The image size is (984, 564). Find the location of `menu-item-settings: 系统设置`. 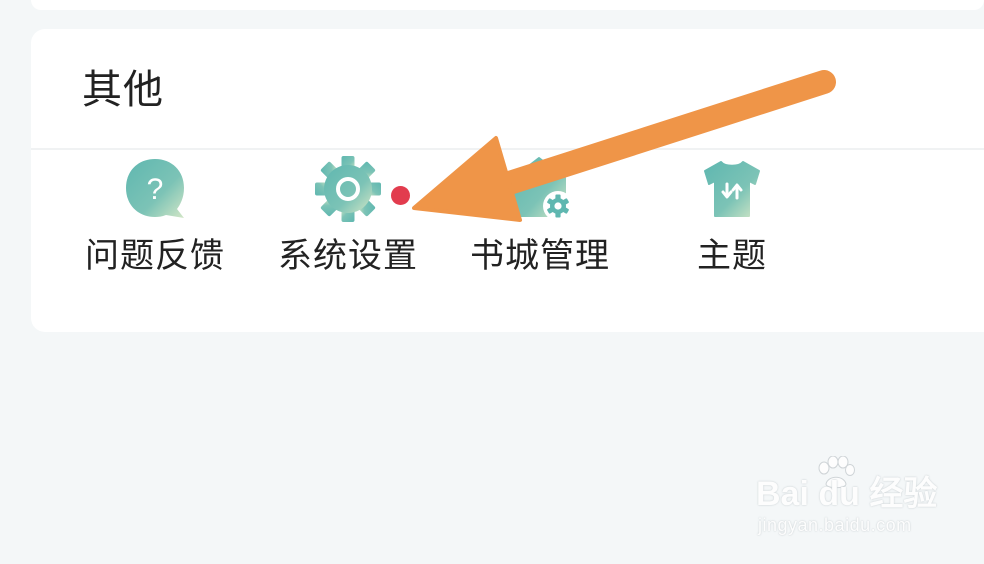

menu-item-settings: 系统设置 is located at coordinates (348, 220).